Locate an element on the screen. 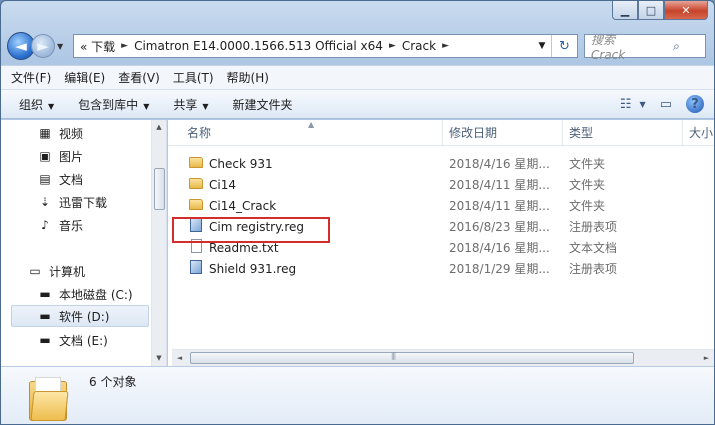 Image resolution: width=715 pixels, height=425 pixels. scroll-left-icon: ◄ is located at coordinates (179, 358).